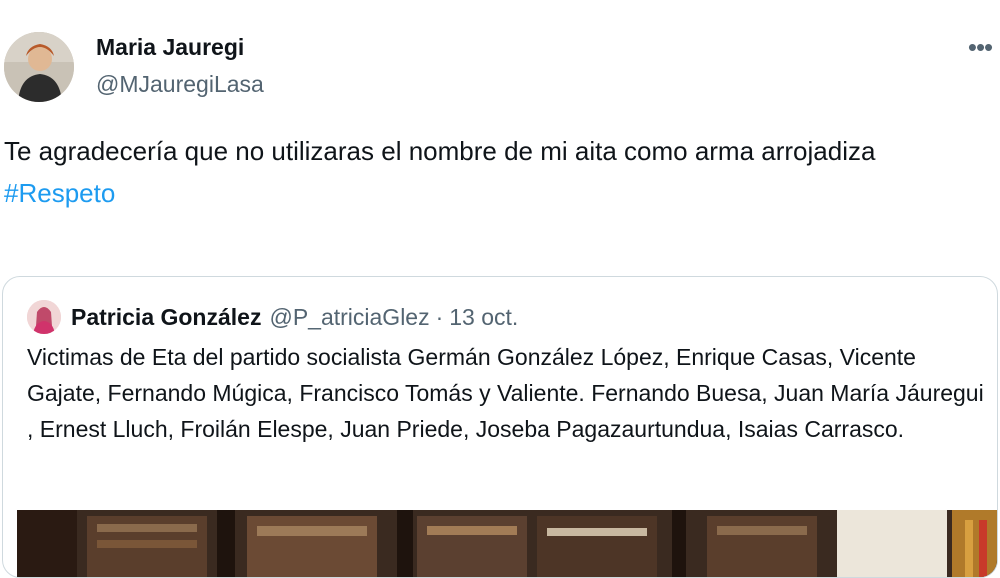 This screenshot has width=1000, height=578. I want to click on more-options-button: •••, so click(980, 49).